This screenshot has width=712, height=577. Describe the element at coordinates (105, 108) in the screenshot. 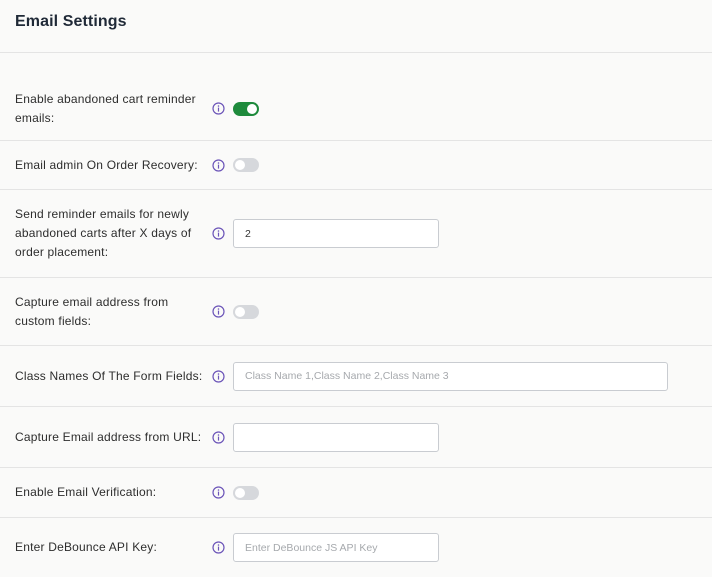

I see `setting-label: Enable abandoned cart reminder emails:` at that location.